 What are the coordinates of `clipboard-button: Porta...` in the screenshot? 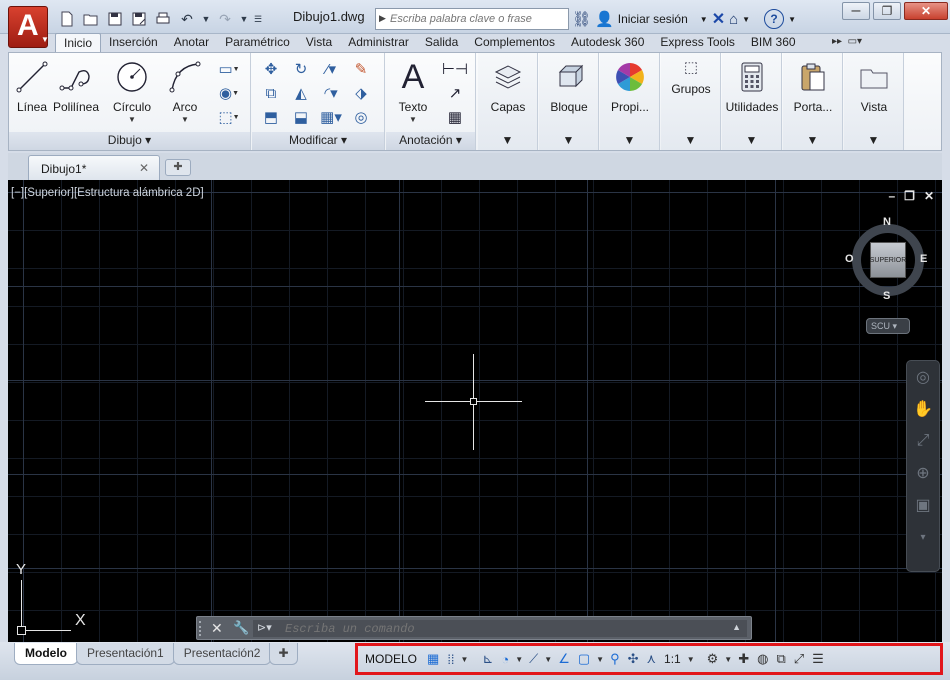 It's located at (813, 85).